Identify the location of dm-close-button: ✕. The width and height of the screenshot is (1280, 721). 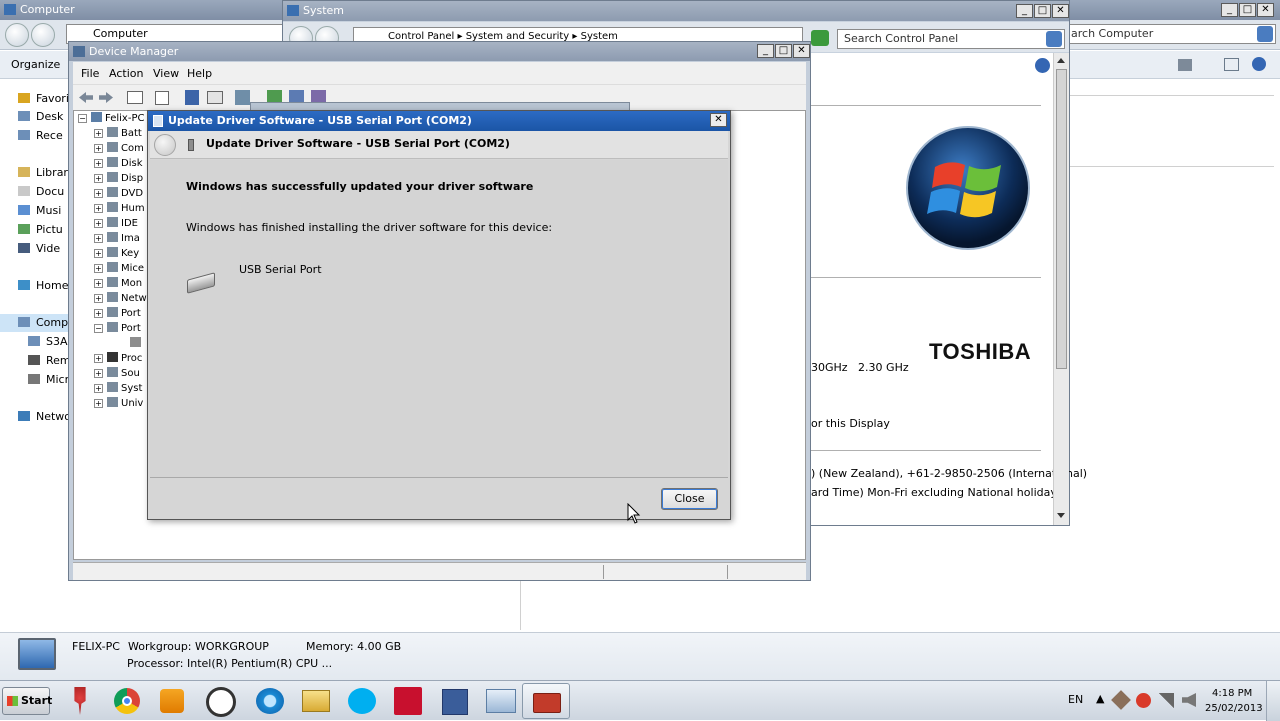
(801, 51).